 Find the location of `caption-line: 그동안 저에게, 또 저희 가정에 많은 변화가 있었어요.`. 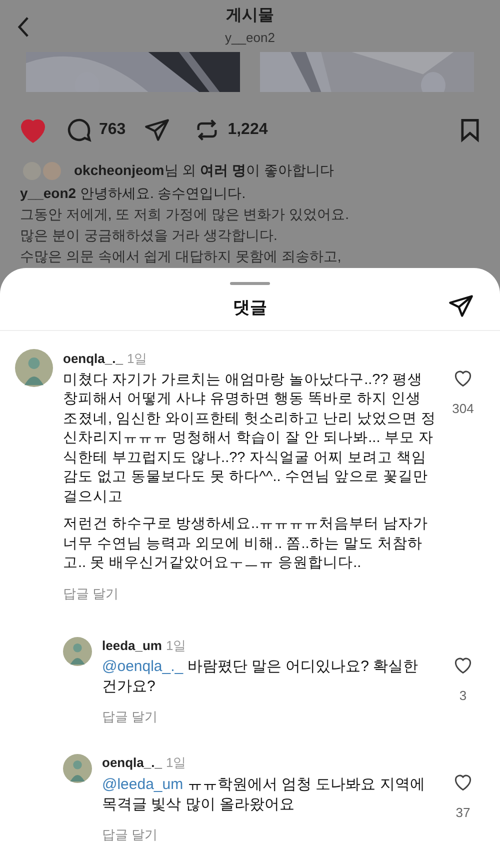

caption-line: 그동안 저에게, 또 저희 가정에 많은 변화가 있었어요. is located at coordinates (185, 214).